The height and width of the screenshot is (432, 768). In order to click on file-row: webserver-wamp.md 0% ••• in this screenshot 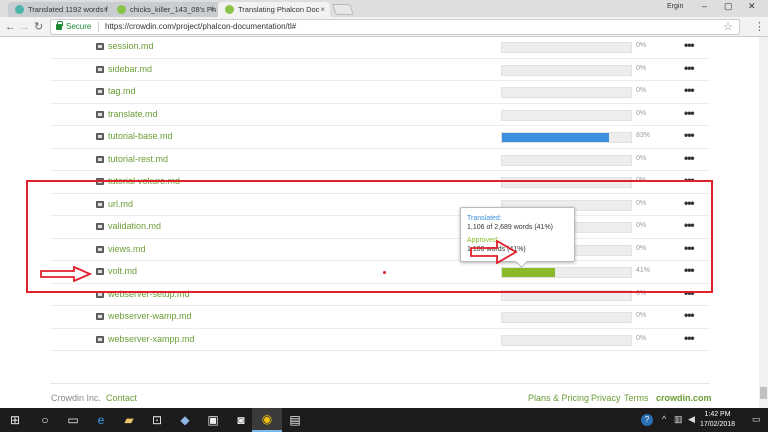, I will do `click(380, 317)`.